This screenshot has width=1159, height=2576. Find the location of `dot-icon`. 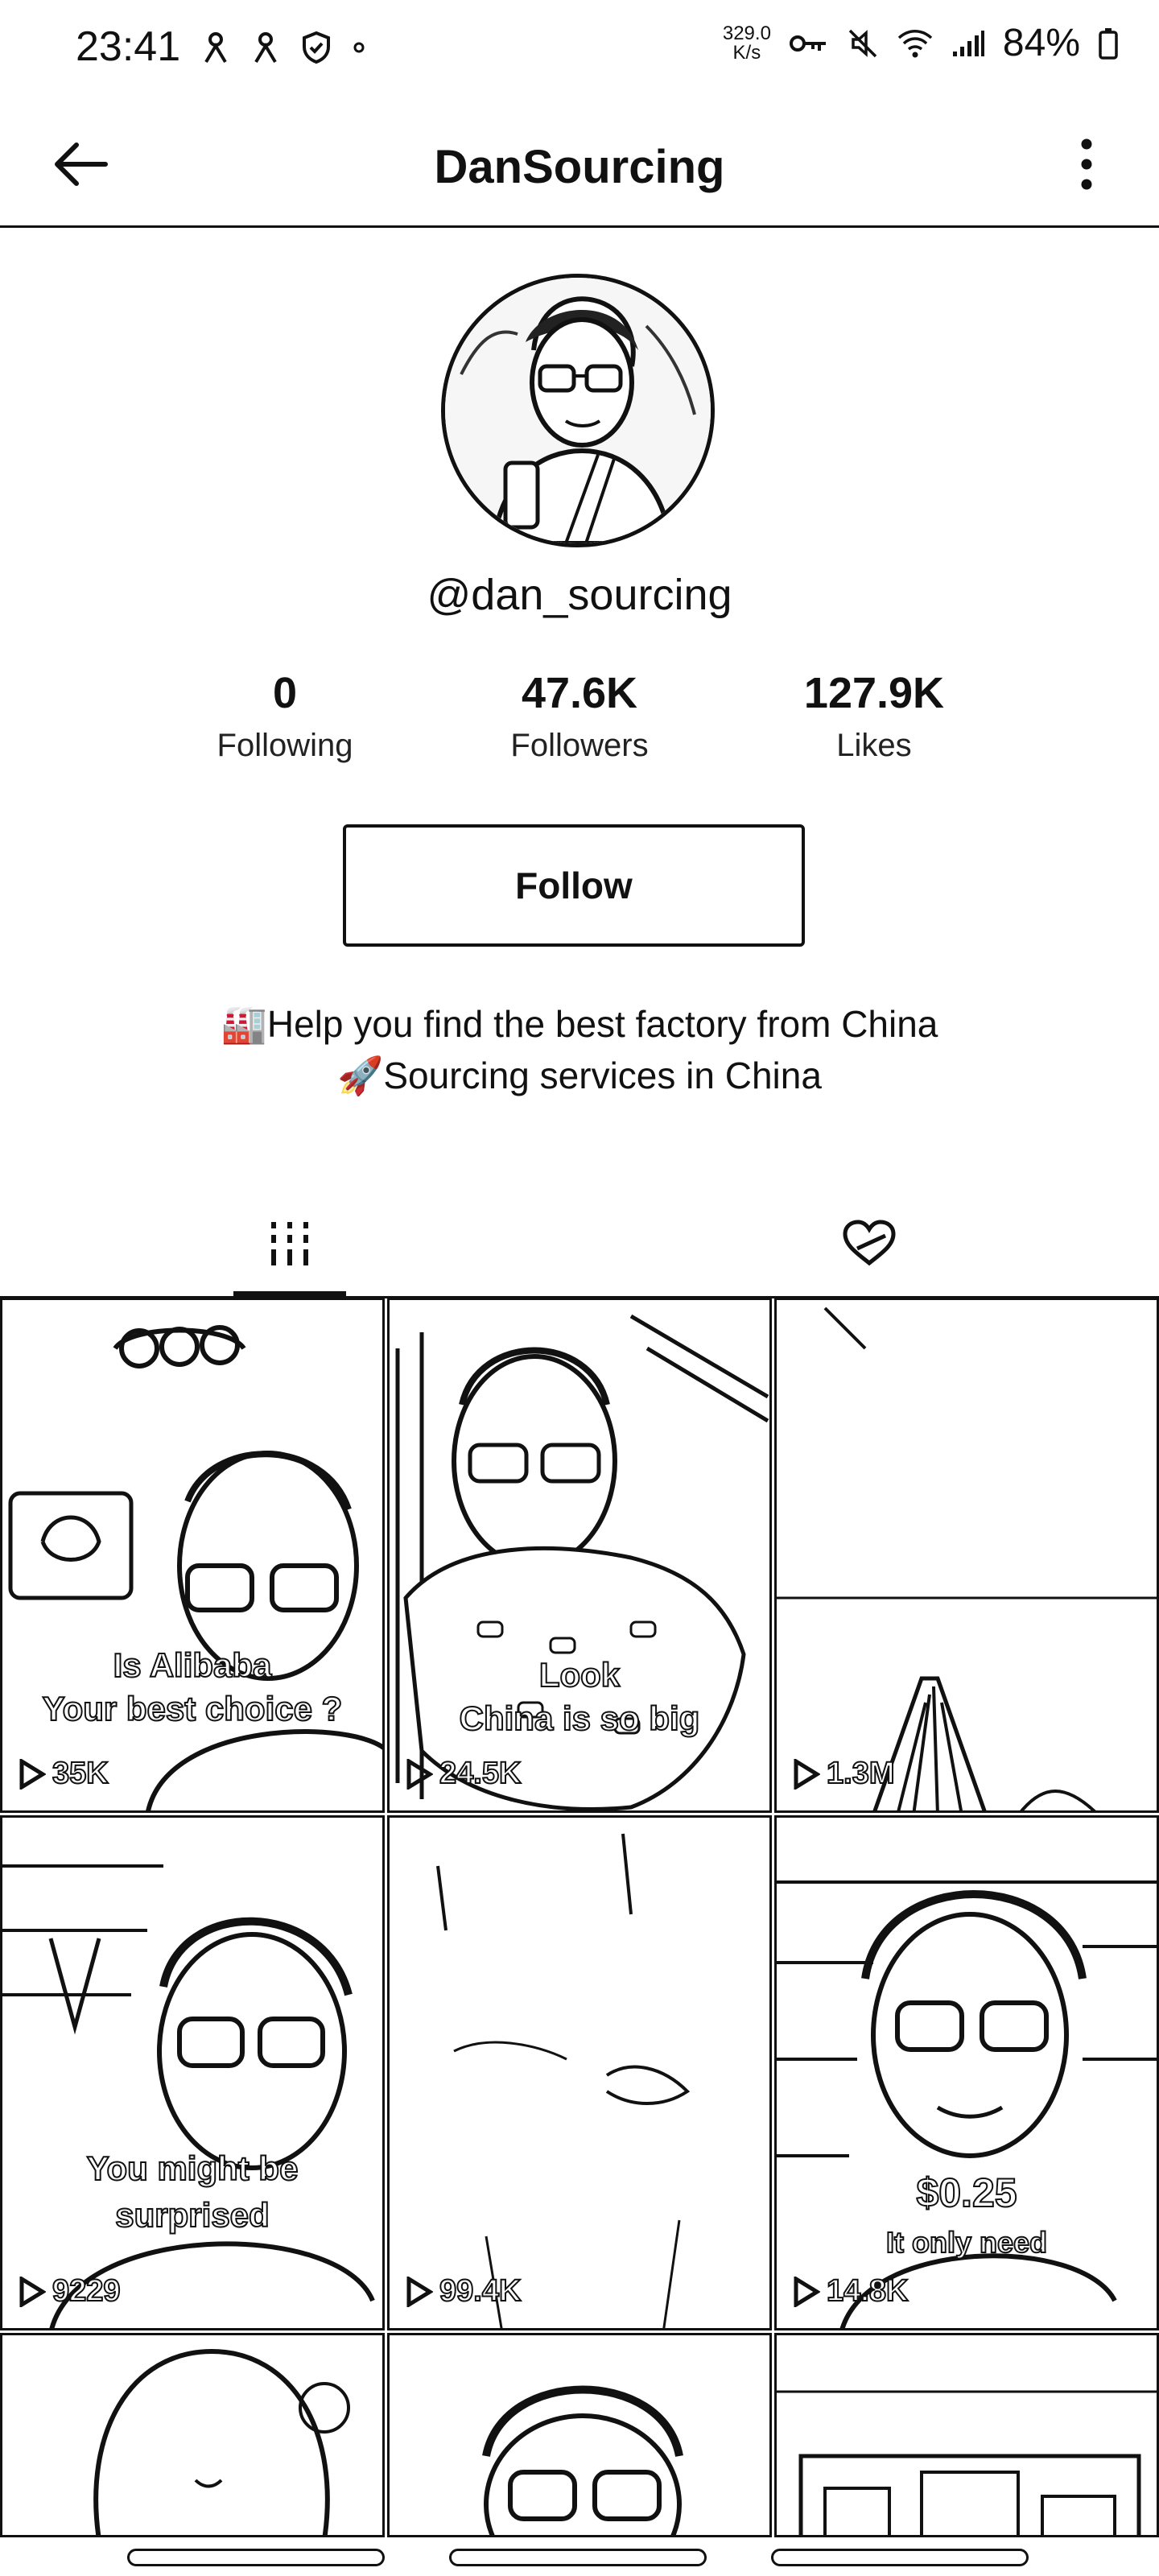

dot-icon is located at coordinates (359, 47).